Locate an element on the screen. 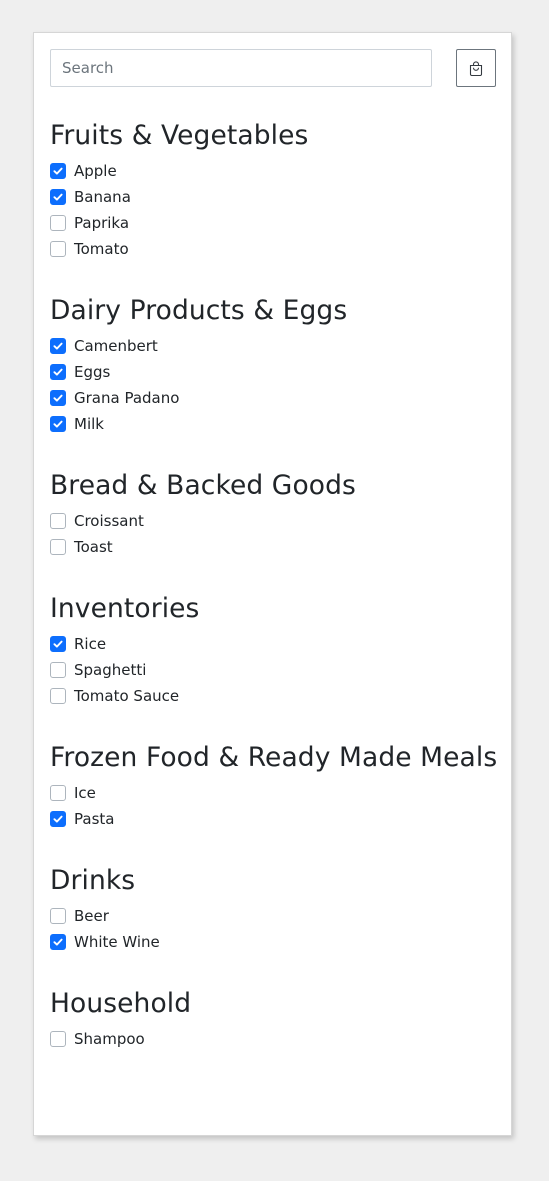 This screenshot has height=1181, width=549. category-group: Drinks Beer White Wine is located at coordinates (273, 909).